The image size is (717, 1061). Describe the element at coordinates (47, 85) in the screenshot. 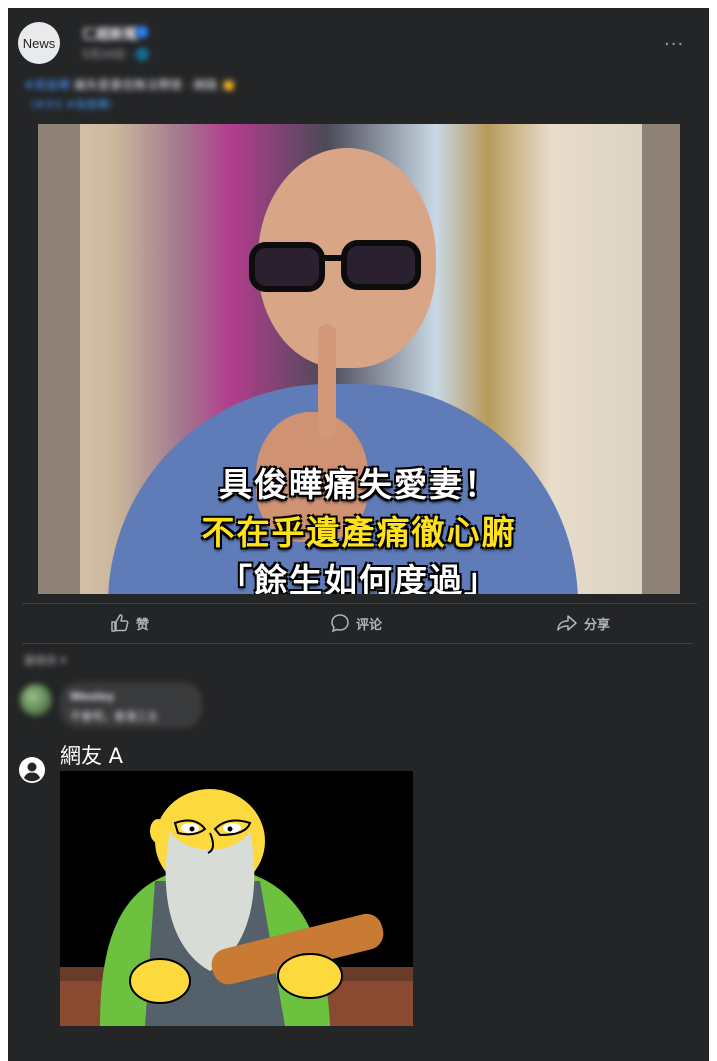

I see `hashtag-link: #具俊曄` at that location.